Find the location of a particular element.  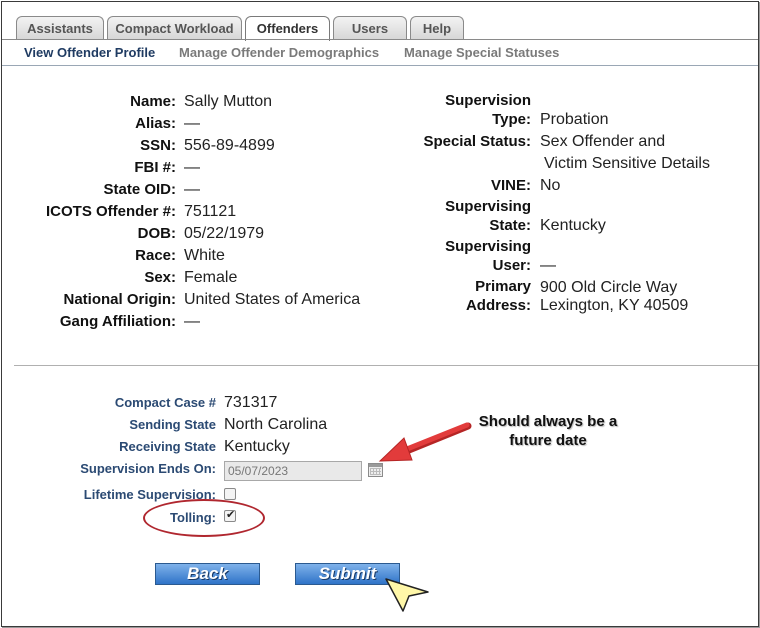

mouse-cursor-icon is located at coordinates (407, 595).